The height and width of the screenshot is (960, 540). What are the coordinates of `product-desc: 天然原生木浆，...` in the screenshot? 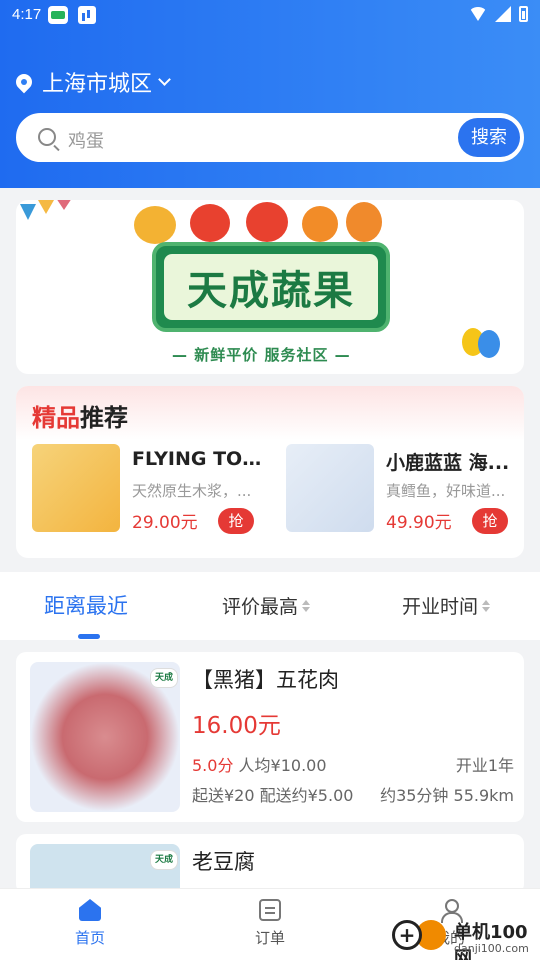 It's located at (192, 491).